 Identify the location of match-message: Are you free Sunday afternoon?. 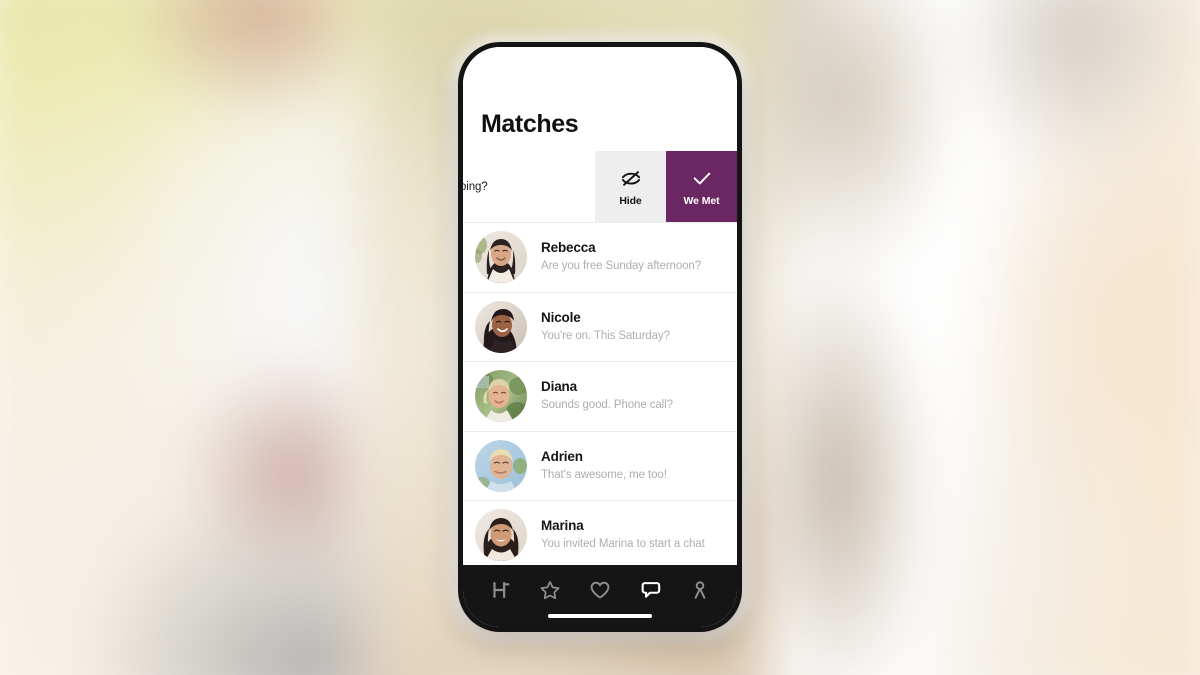
(621, 266).